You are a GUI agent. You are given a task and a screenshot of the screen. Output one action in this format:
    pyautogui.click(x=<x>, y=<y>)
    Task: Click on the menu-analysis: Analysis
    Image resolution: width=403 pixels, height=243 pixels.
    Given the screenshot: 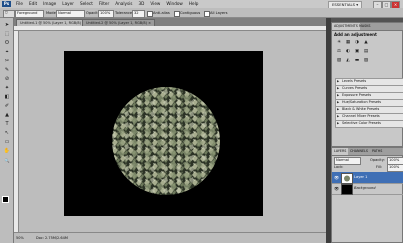 What is the action you would take?
    pyautogui.click(x=123, y=4)
    